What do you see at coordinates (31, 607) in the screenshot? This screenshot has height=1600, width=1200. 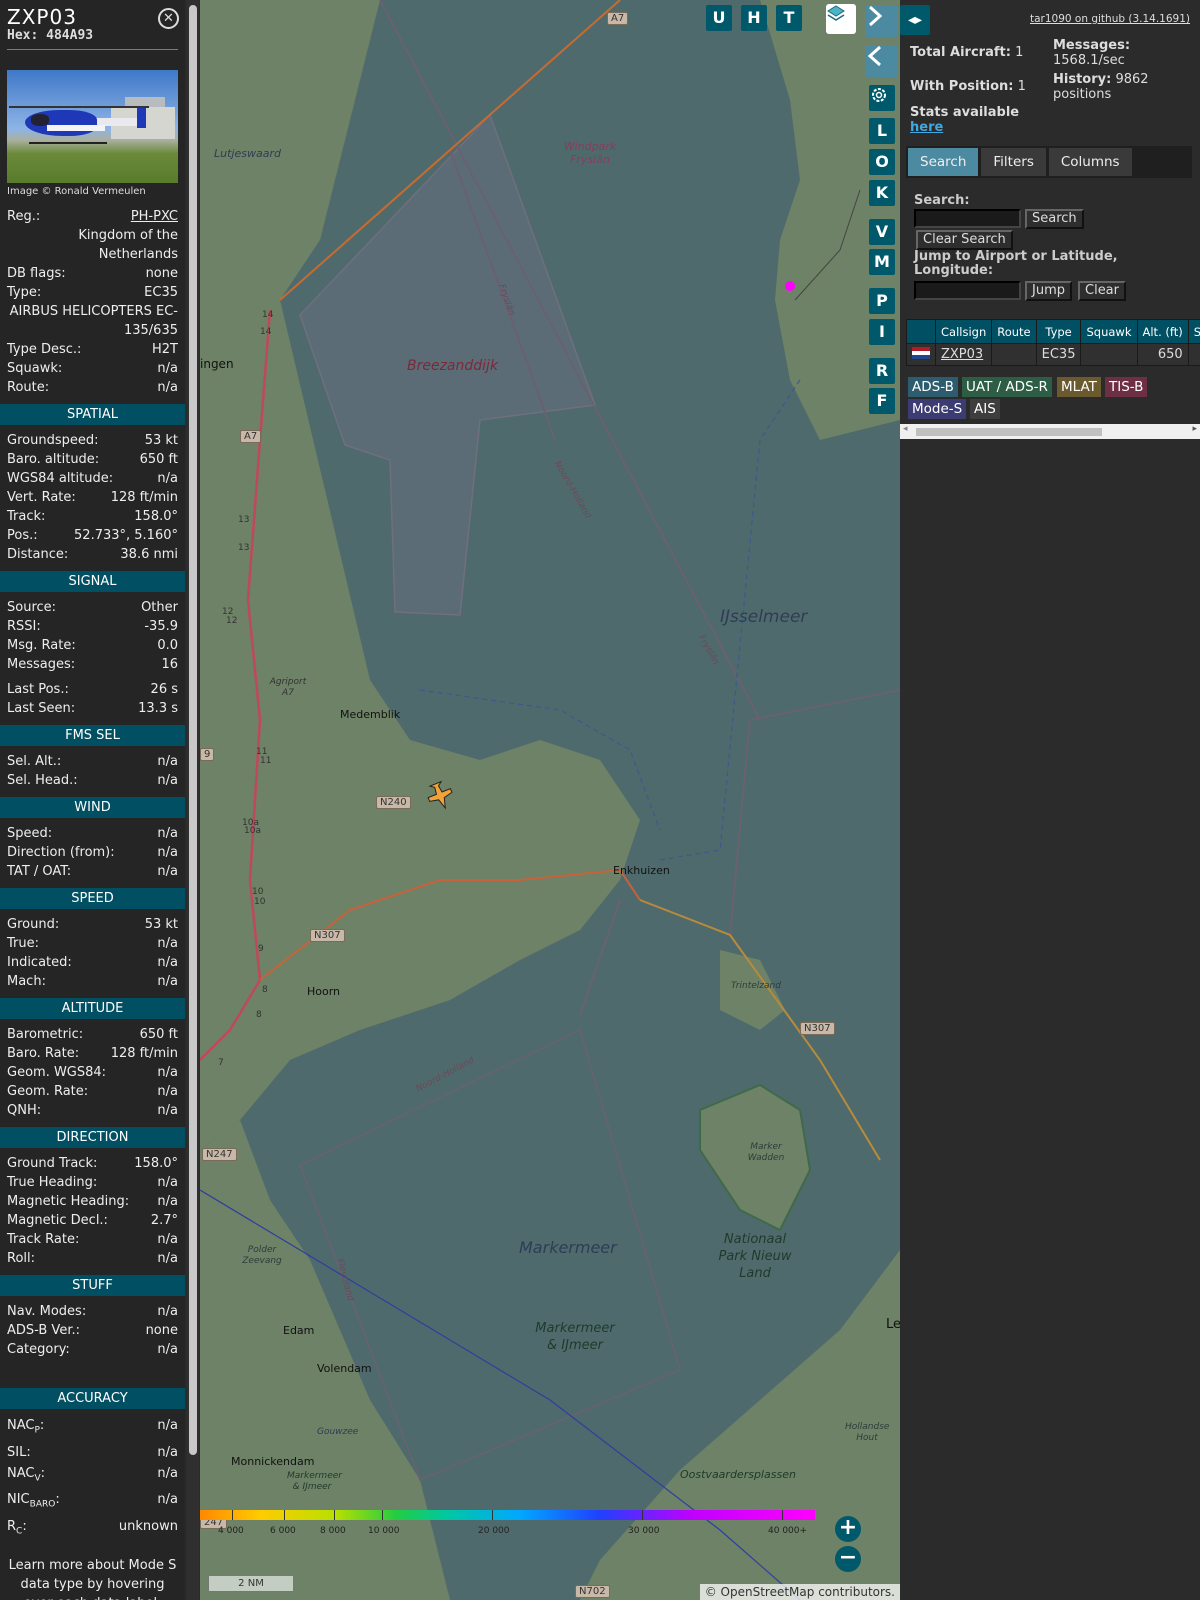 I see `field-label: Source:` at bounding box center [31, 607].